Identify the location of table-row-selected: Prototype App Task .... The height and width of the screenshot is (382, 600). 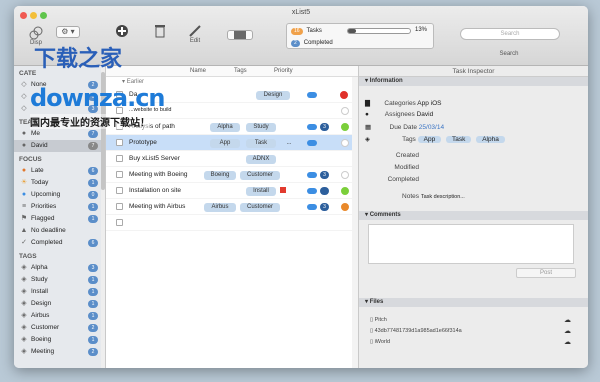
(232, 143).